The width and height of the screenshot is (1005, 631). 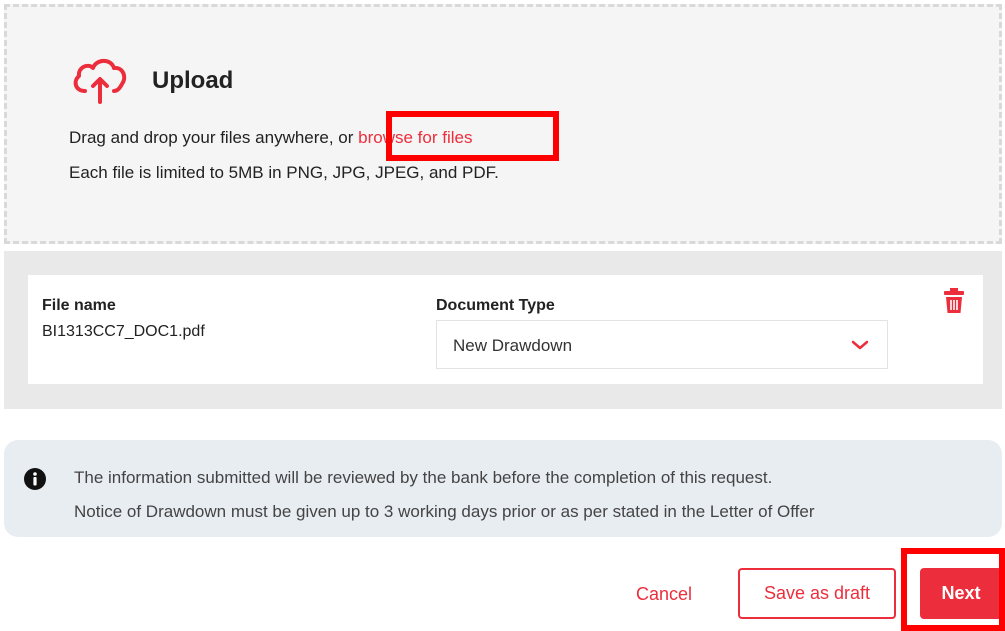 What do you see at coordinates (415, 137) in the screenshot?
I see `browse-files-link: browse for files` at bounding box center [415, 137].